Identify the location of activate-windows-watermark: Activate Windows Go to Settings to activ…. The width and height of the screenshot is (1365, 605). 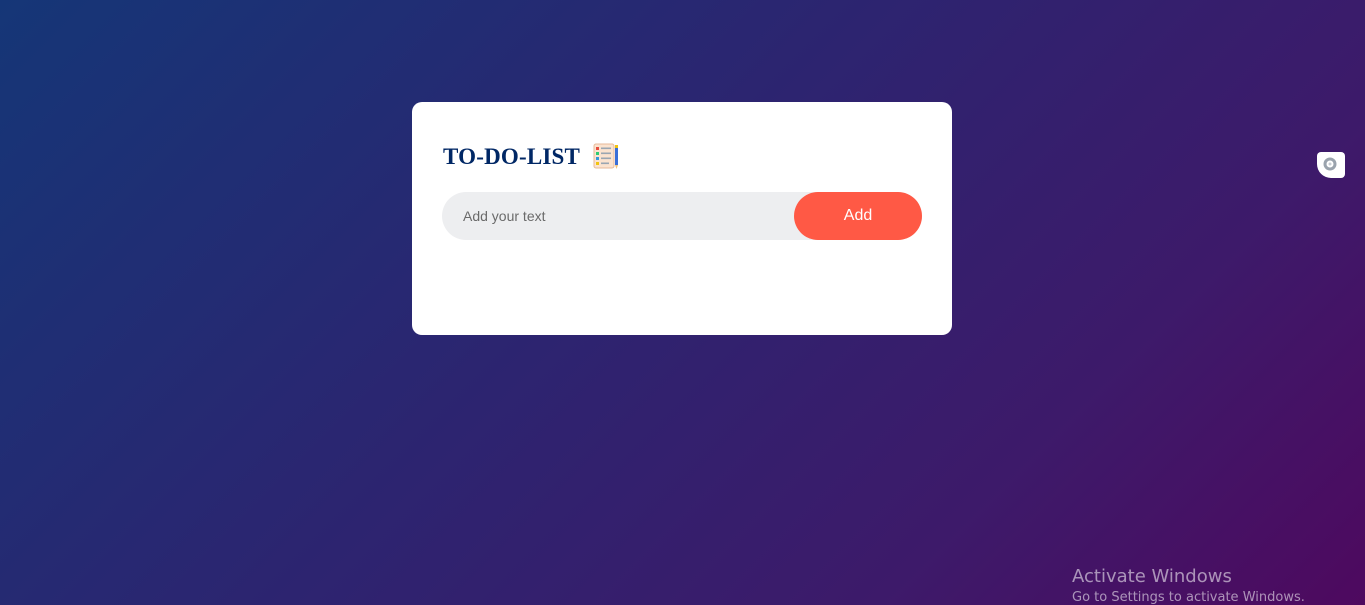
(1188, 585).